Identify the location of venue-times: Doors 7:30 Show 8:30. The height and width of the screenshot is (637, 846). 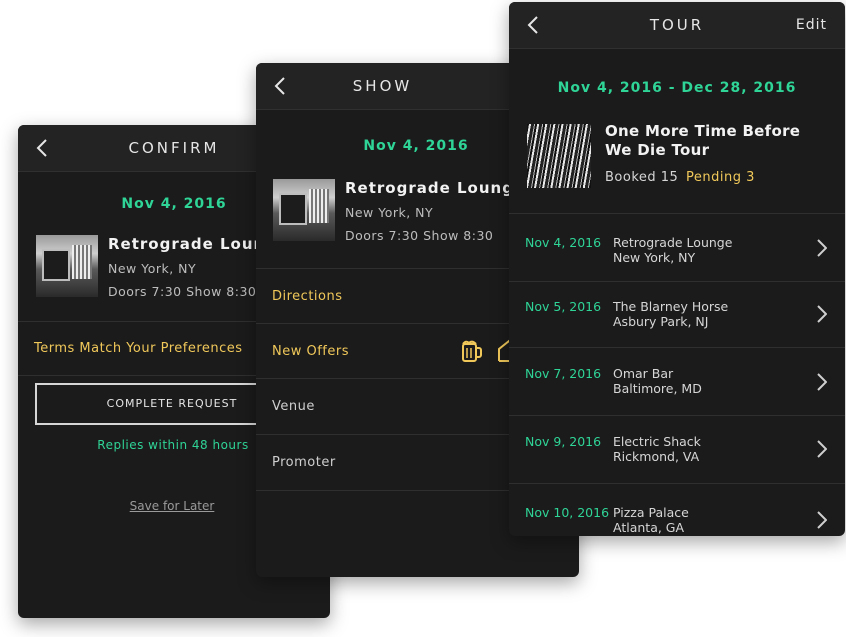
(419, 235).